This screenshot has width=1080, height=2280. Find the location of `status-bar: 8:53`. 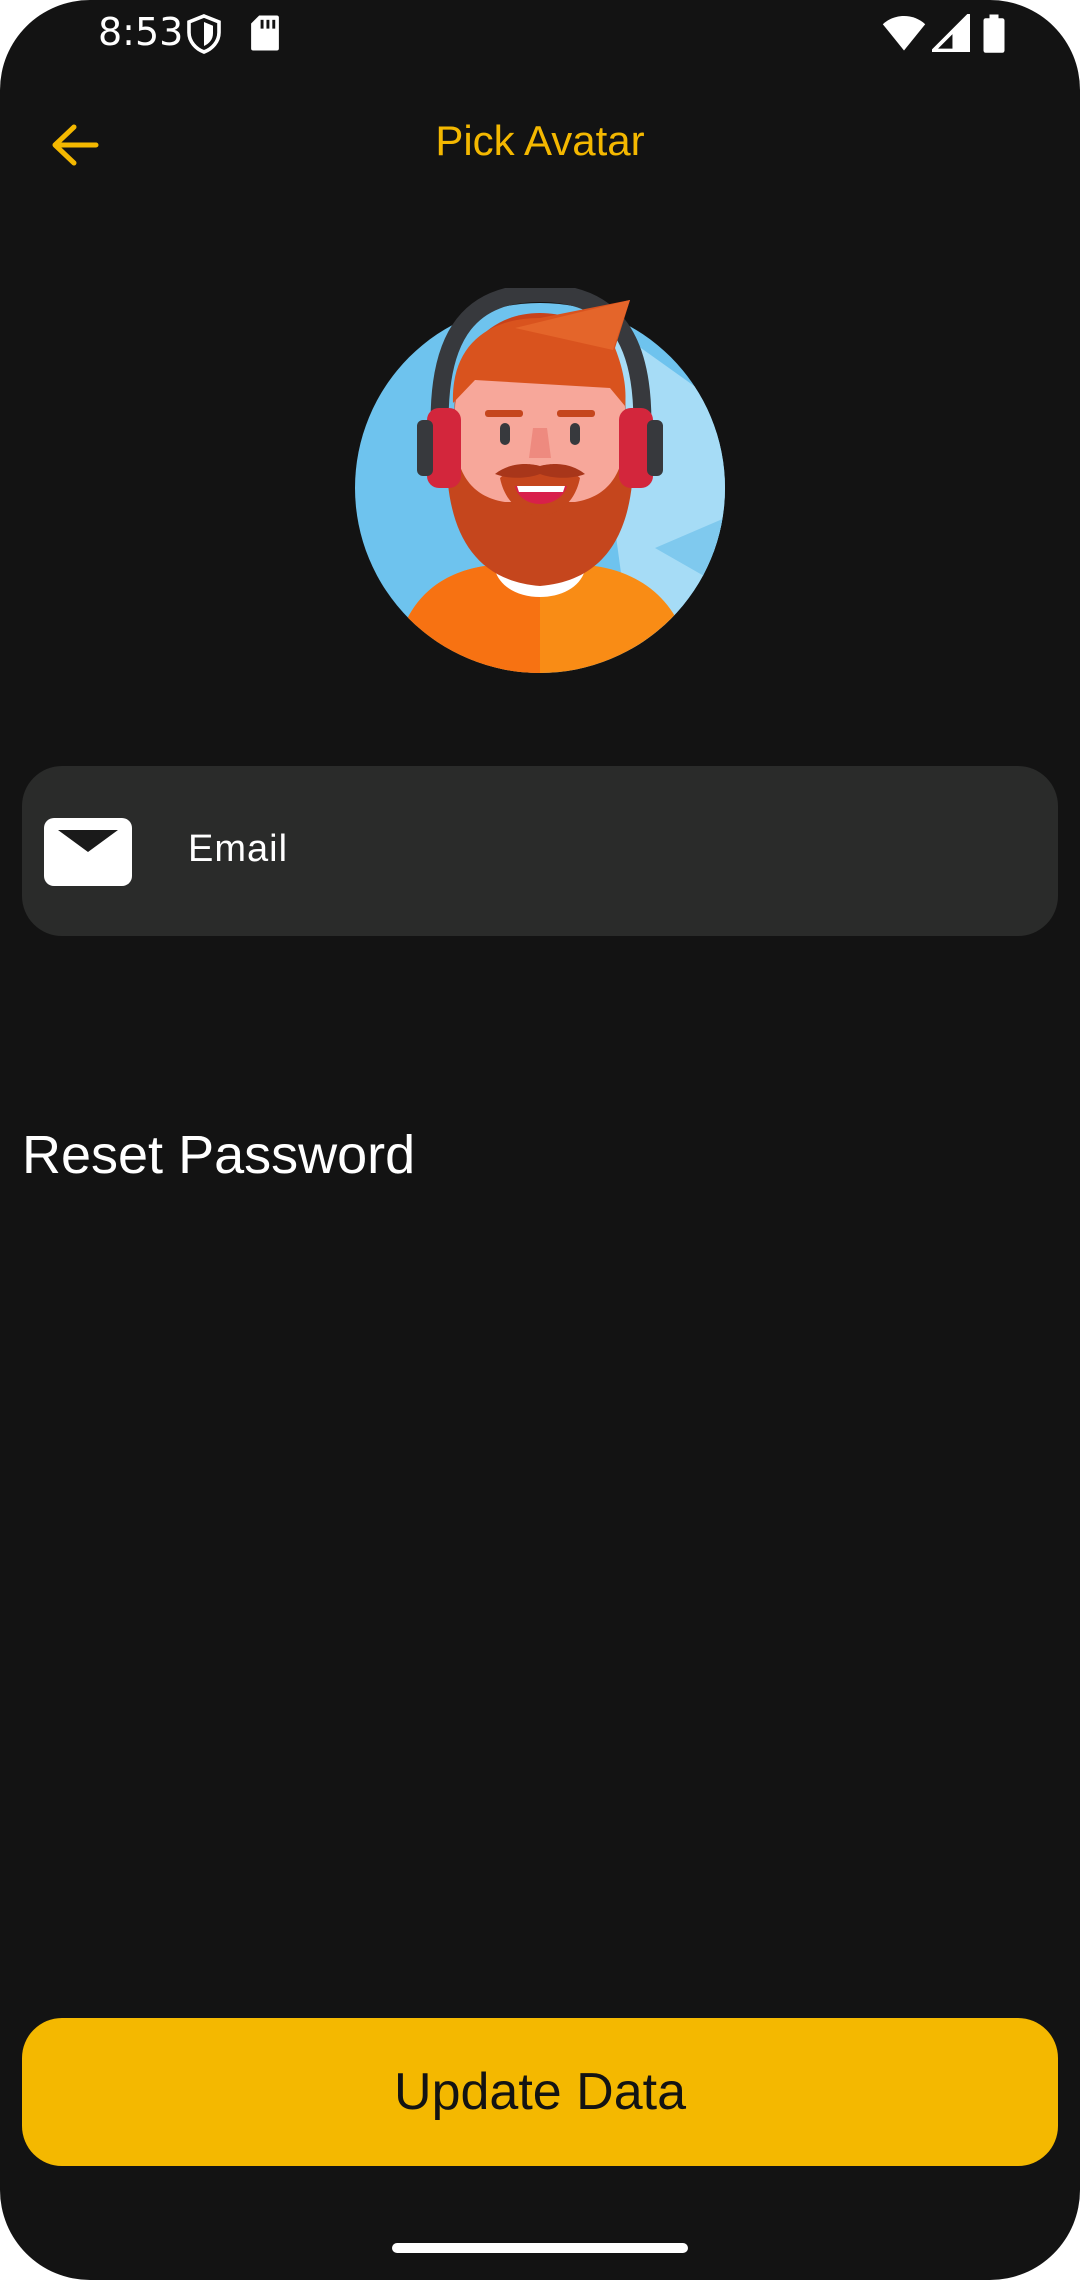

status-bar: 8:53 is located at coordinates (540, 35).